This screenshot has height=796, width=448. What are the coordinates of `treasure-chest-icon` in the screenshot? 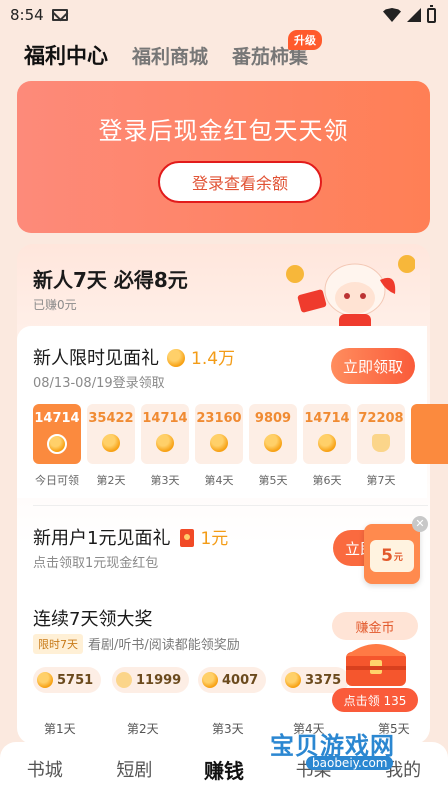 It's located at (376, 662).